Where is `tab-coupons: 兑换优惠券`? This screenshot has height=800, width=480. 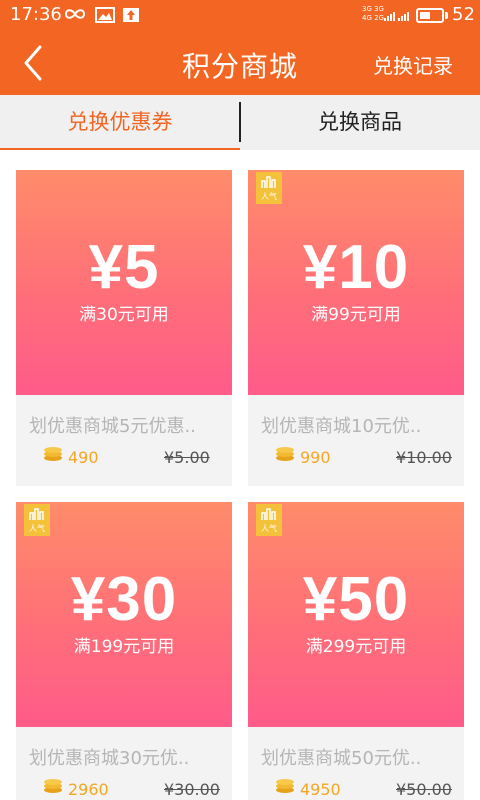 tab-coupons: 兑换优惠券 is located at coordinates (120, 122).